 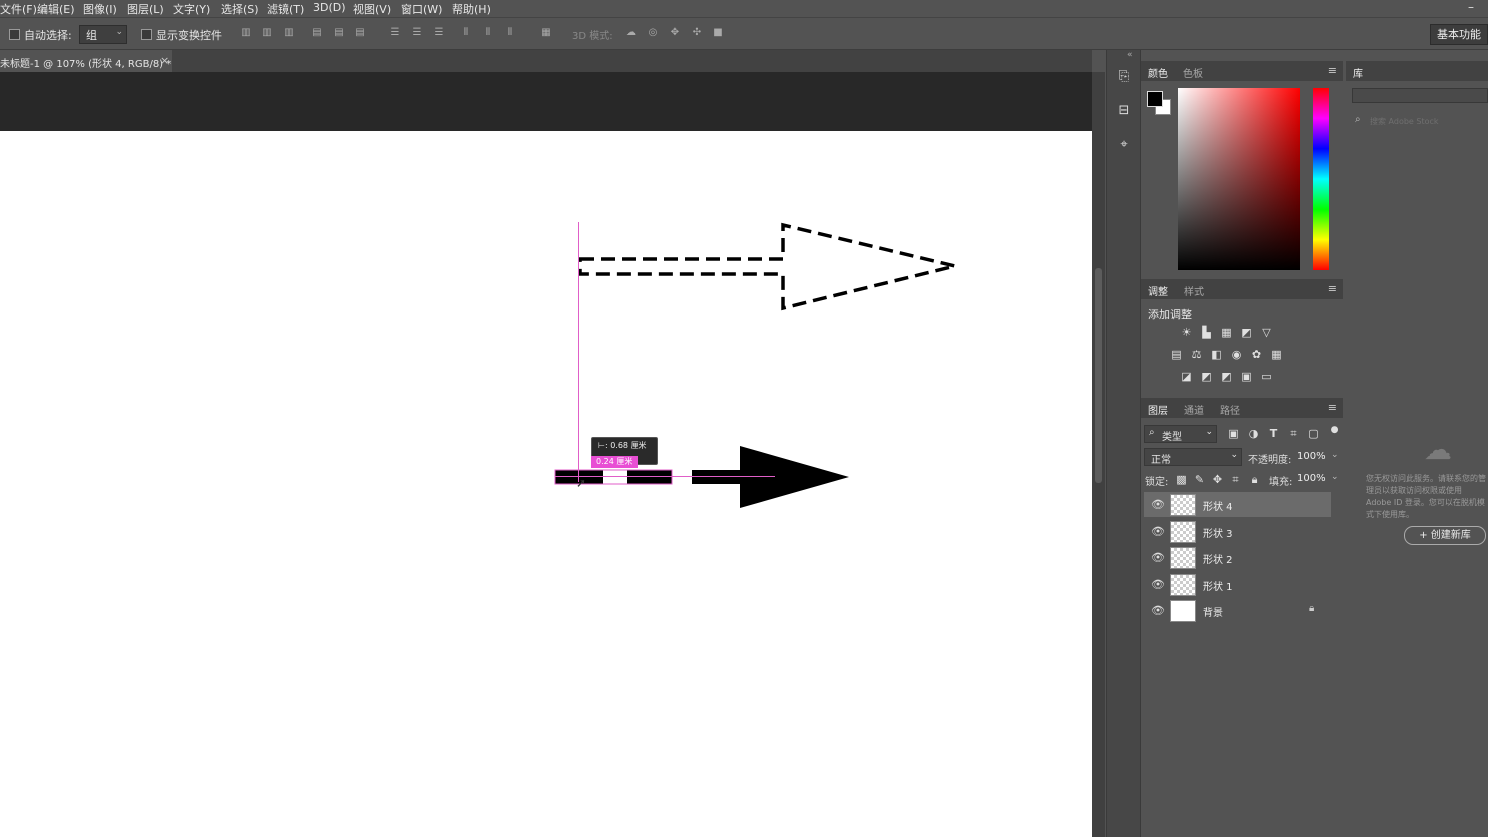 What do you see at coordinates (1226, 376) in the screenshot?
I see `threshold-icon: ◩` at bounding box center [1226, 376].